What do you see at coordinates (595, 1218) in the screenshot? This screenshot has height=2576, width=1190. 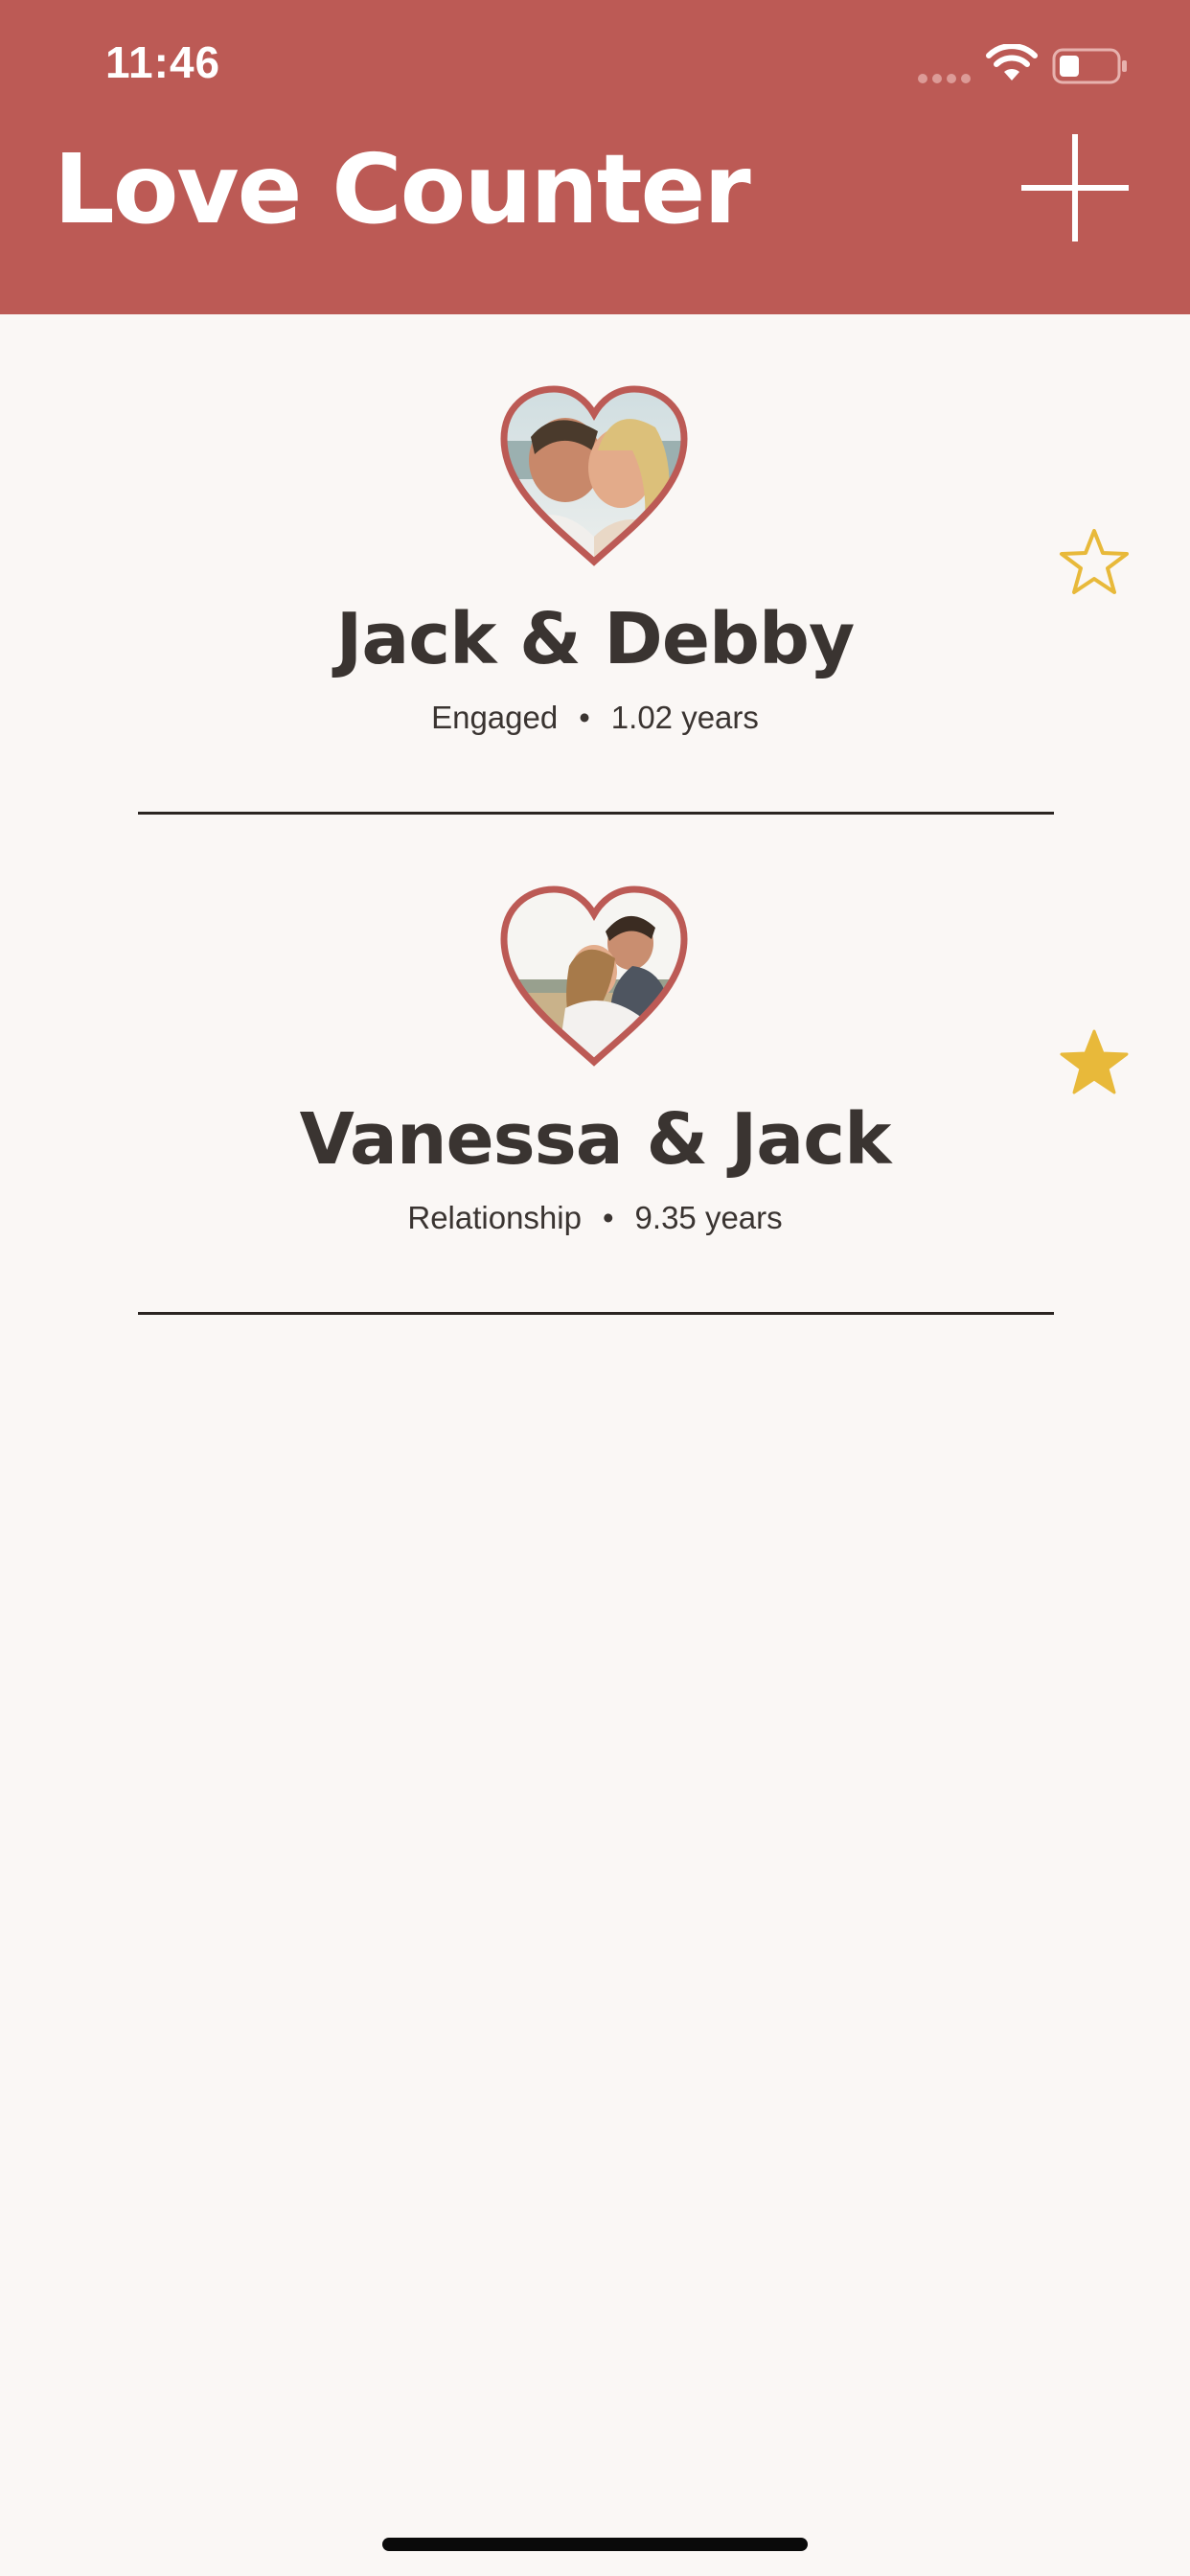 I see `couple-meta: Relationship • 9.35 years` at bounding box center [595, 1218].